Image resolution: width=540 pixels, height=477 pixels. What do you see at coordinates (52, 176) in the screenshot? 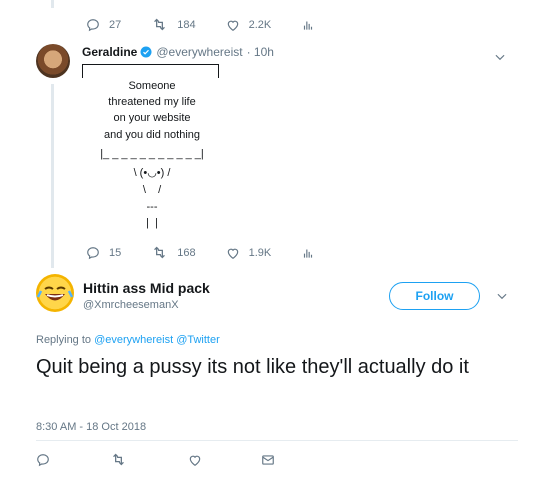
I see `thread-line-mid` at bounding box center [52, 176].